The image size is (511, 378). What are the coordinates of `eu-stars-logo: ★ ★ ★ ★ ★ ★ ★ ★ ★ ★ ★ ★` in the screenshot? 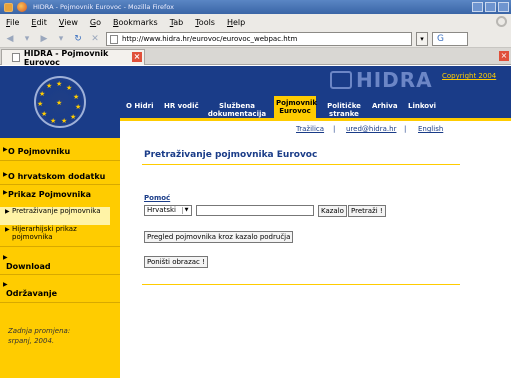 It's located at (60, 102).